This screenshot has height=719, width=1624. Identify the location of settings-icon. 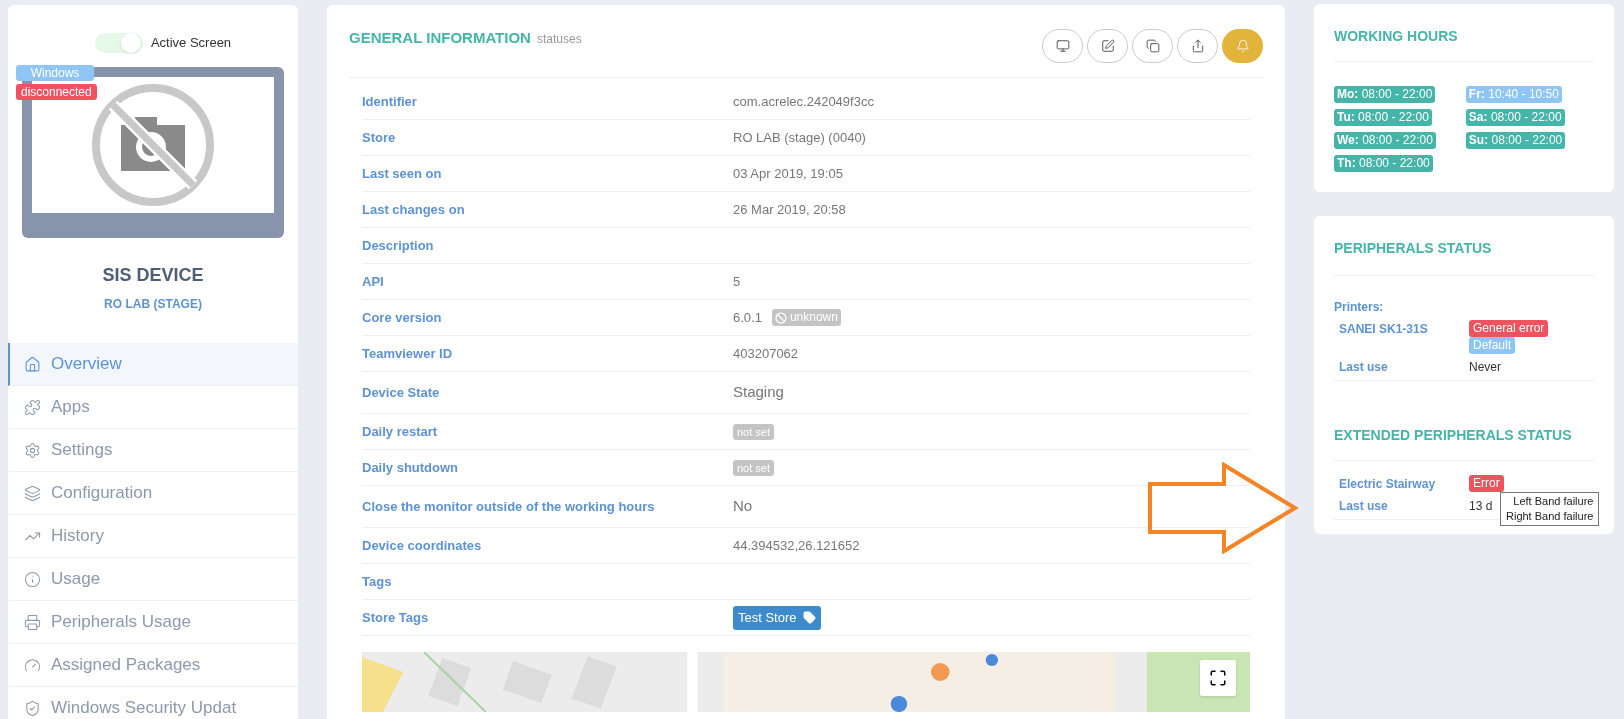
(32, 450).